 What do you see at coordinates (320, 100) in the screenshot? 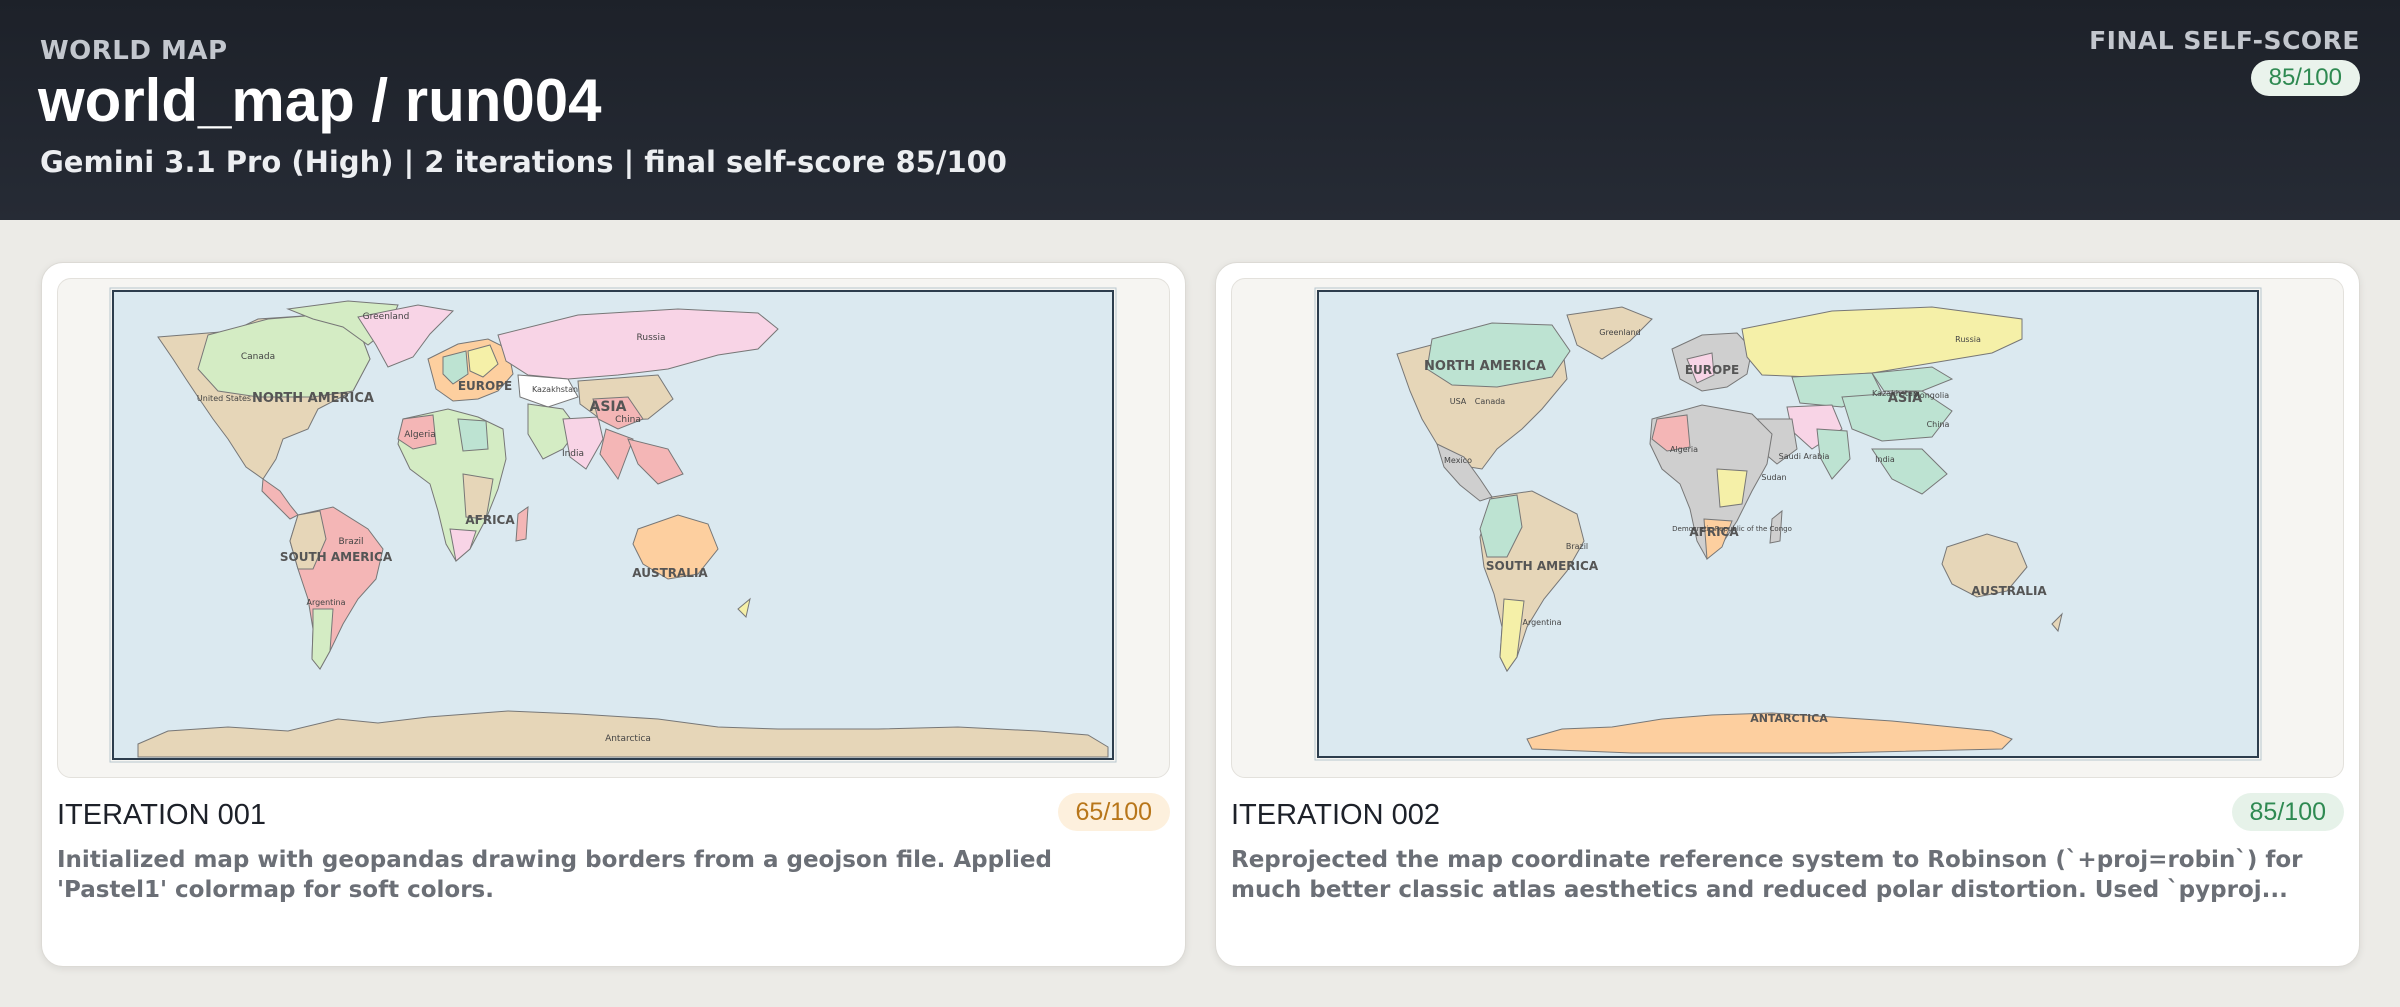
I see `page-title: world_map / run004` at bounding box center [320, 100].